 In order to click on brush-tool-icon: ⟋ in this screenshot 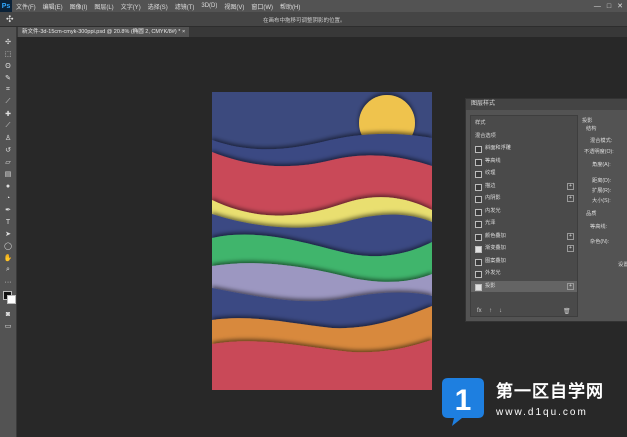, I will do `click(8, 126)`.